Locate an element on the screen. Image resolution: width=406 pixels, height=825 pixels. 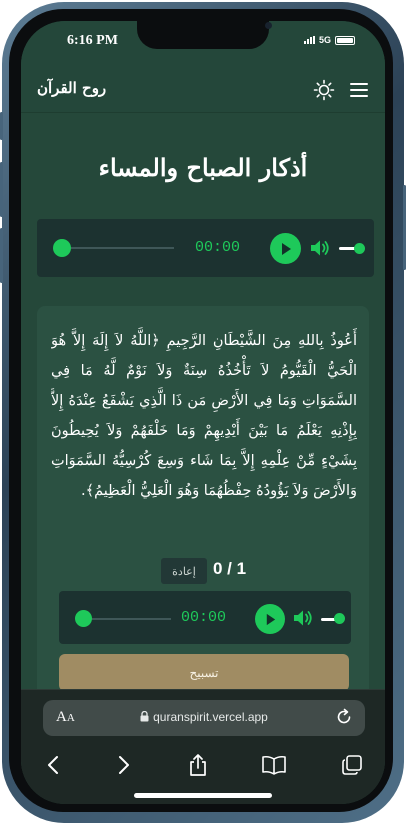
home-indicator is located at coordinates (203, 795).